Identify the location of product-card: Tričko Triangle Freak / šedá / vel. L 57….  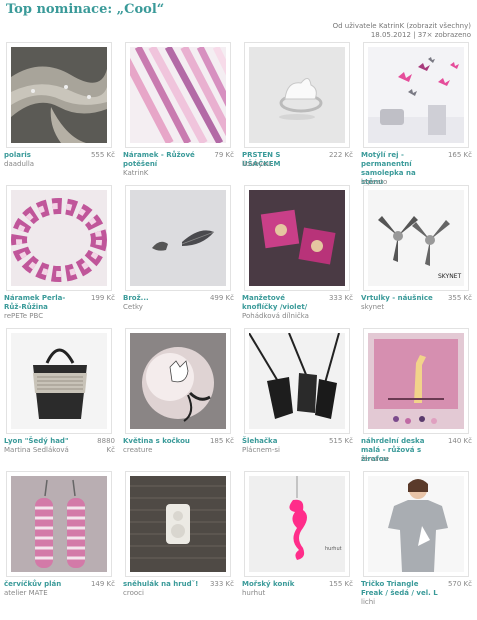
(419, 541).